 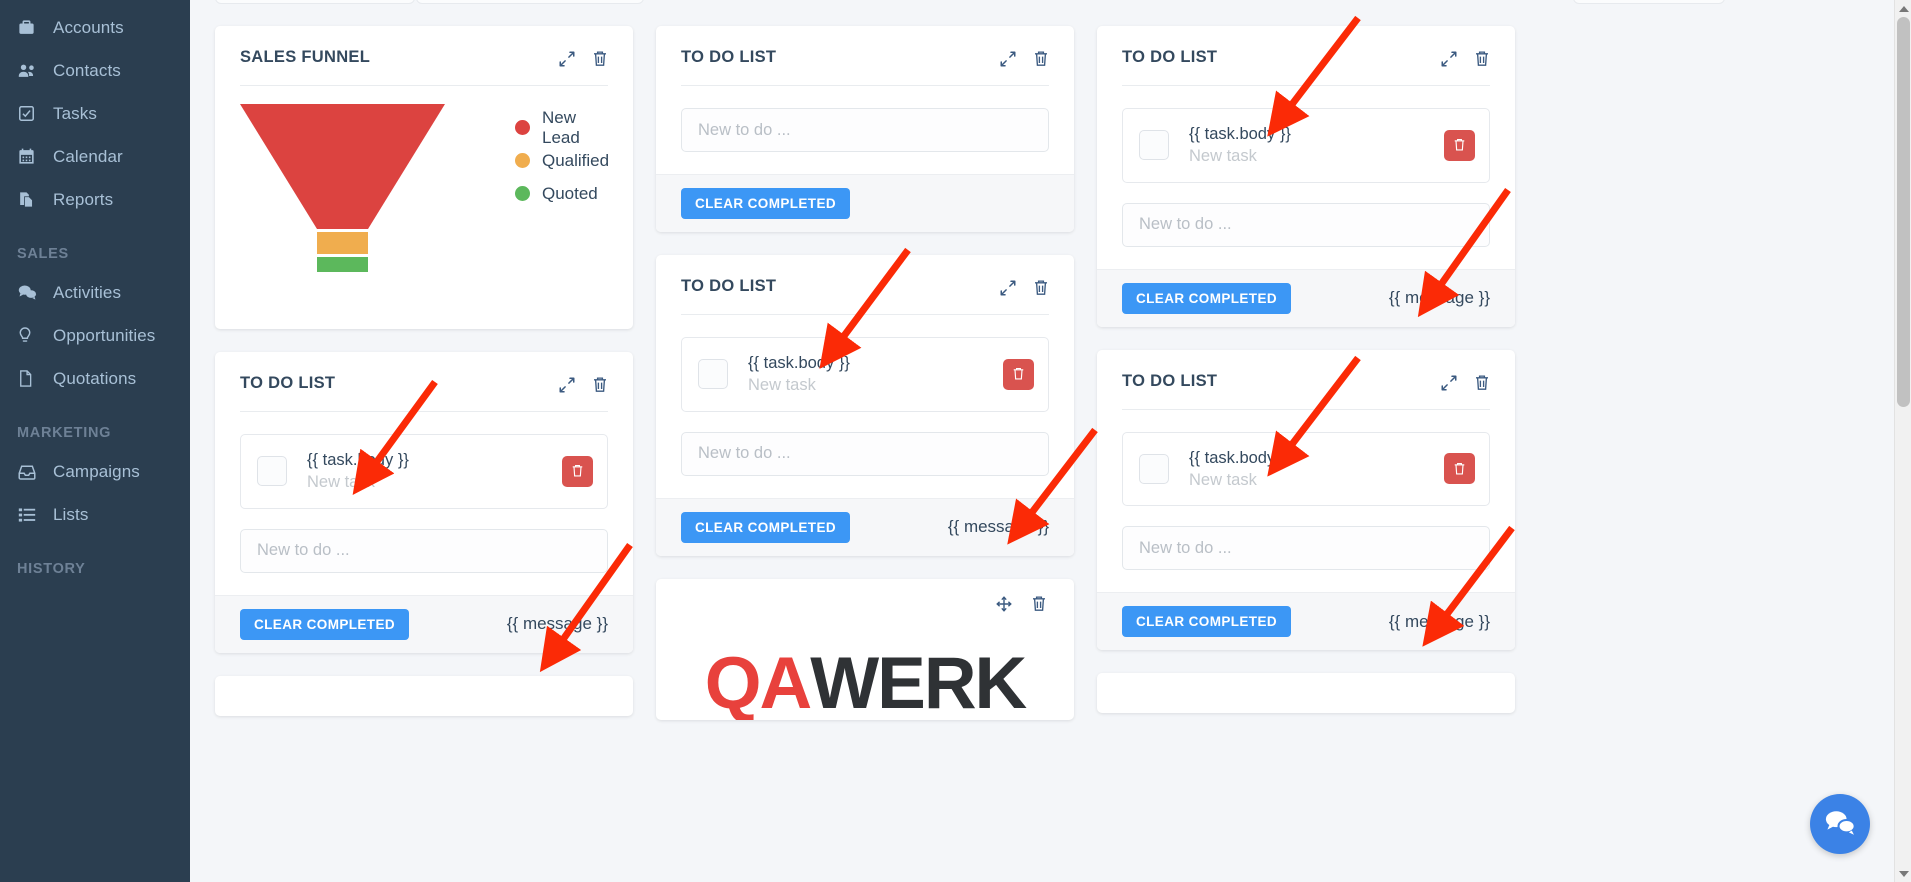 What do you see at coordinates (30, 335) in the screenshot?
I see `lightbulb-icon` at bounding box center [30, 335].